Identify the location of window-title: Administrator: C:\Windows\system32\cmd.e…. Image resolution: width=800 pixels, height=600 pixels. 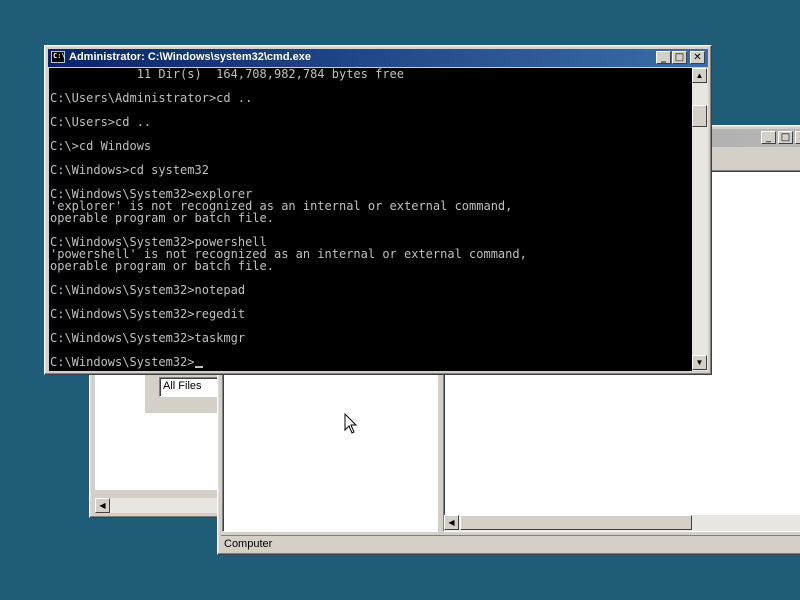
(190, 57).